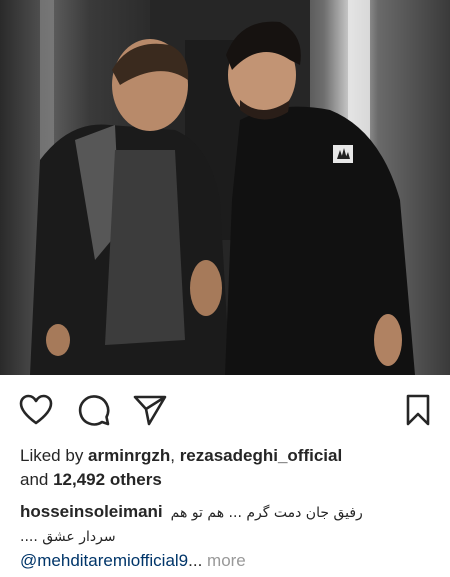  I want to click on action-bar, so click(225, 410).